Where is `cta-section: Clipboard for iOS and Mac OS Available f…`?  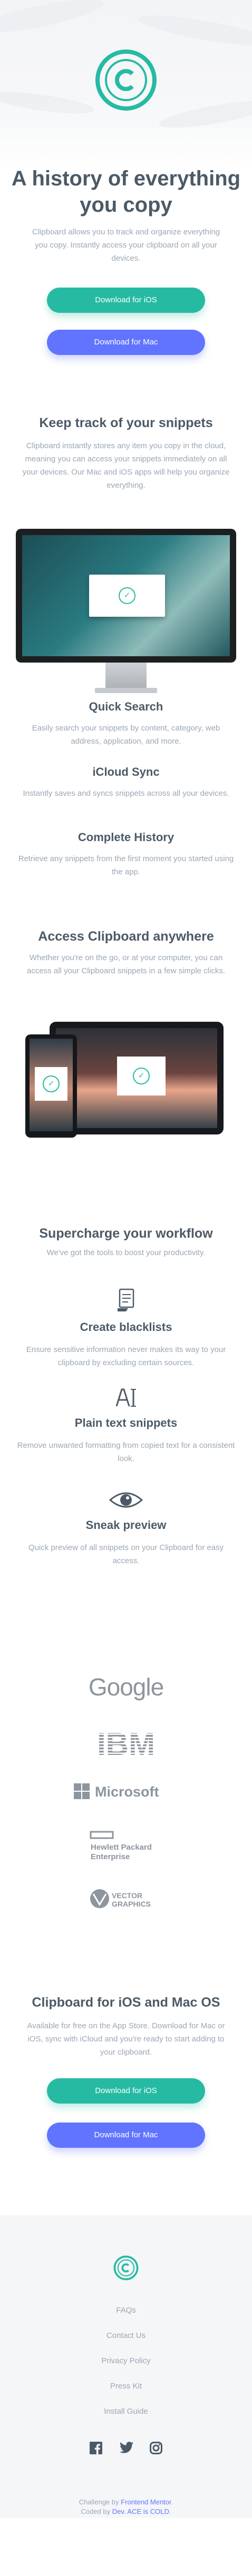
cta-section: Clipboard for iOS and Mac OS Available f… is located at coordinates (126, 2104).